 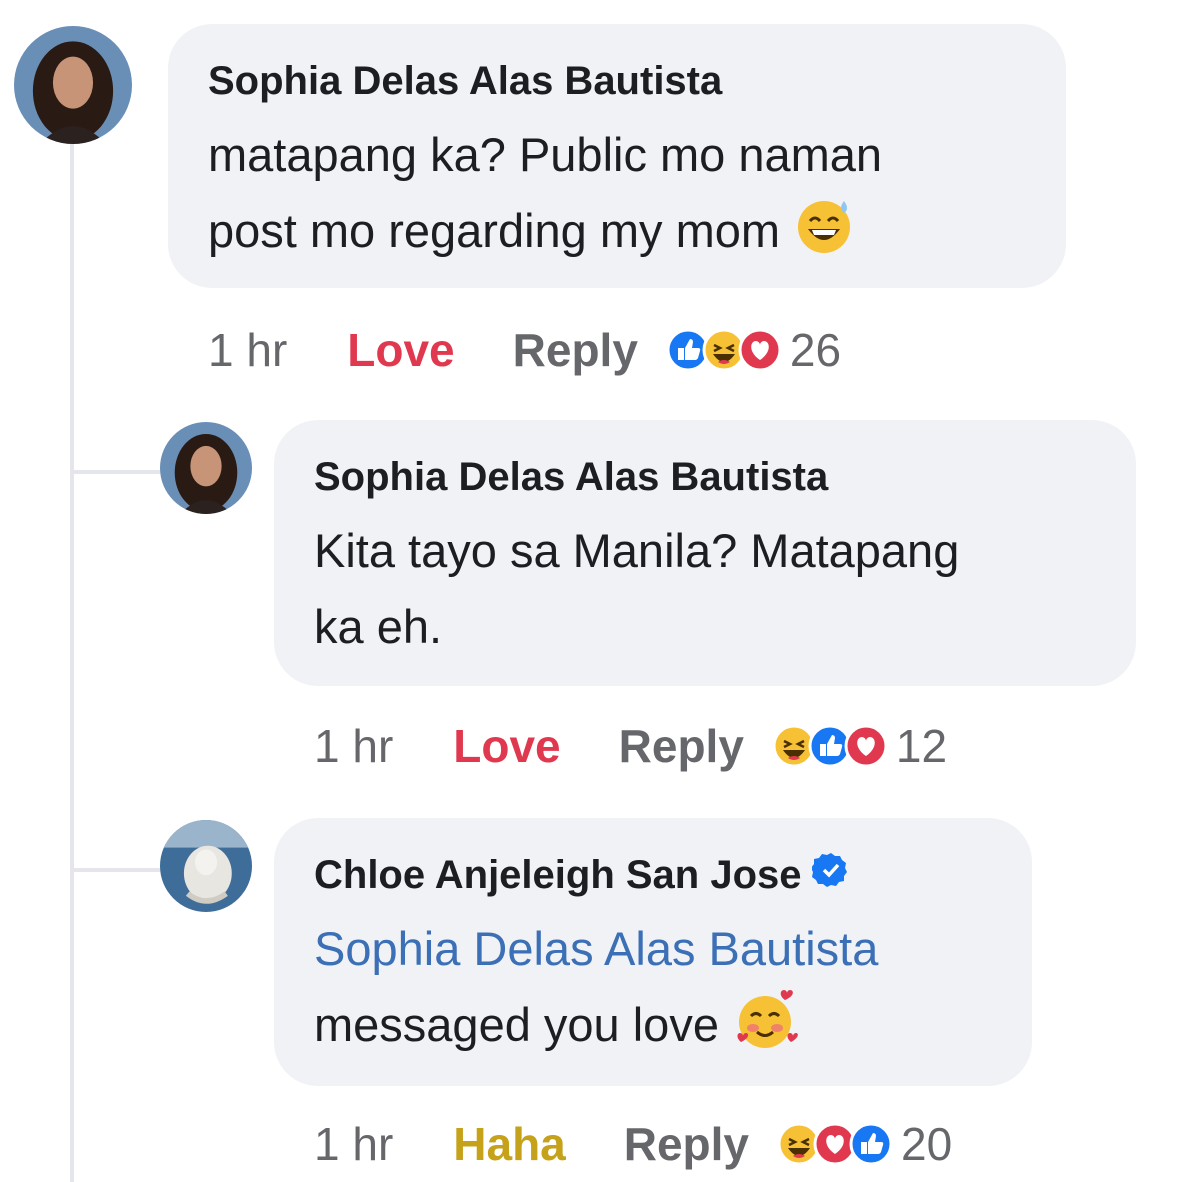 What do you see at coordinates (596, 948) in the screenshot?
I see `mention-link: Sophia Delas Alas Bautista` at bounding box center [596, 948].